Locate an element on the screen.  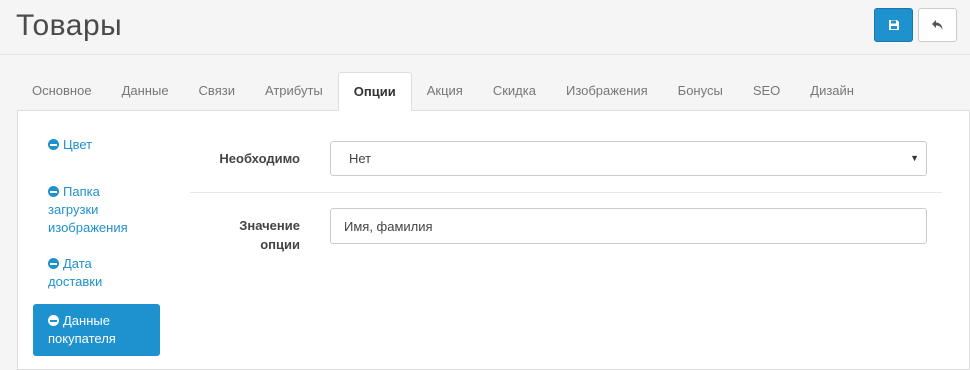
chevron-down-icon: ▼ is located at coordinates (914, 158).